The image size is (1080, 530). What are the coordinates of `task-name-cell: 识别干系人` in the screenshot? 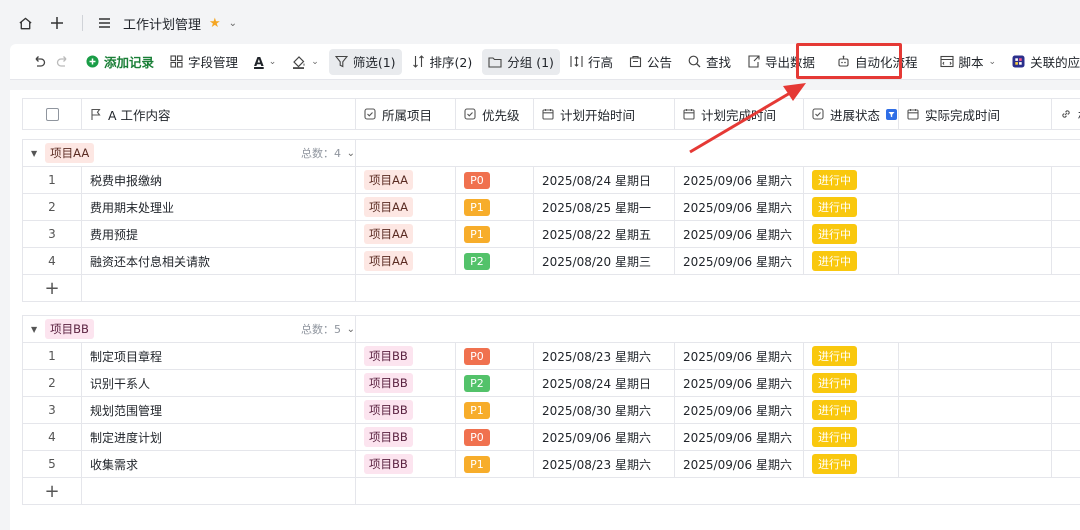 It's located at (219, 383).